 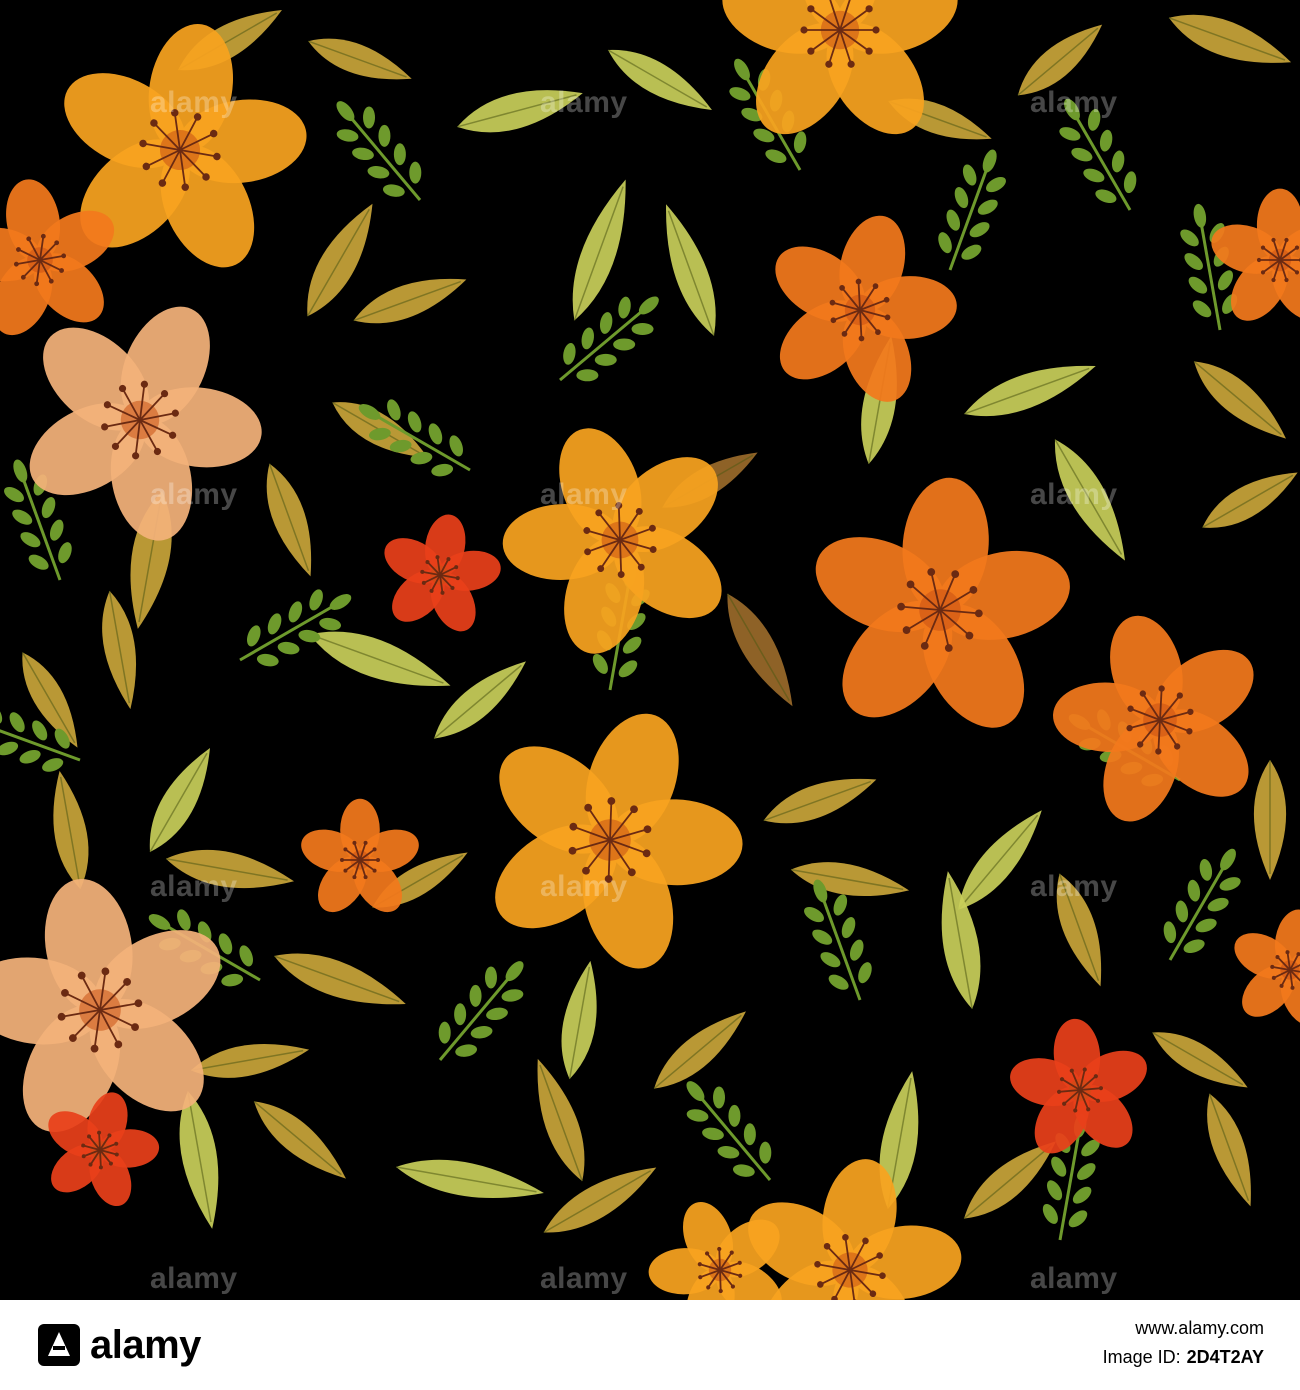 I want to click on alamy-logo: alamy, so click(x=118, y=1345).